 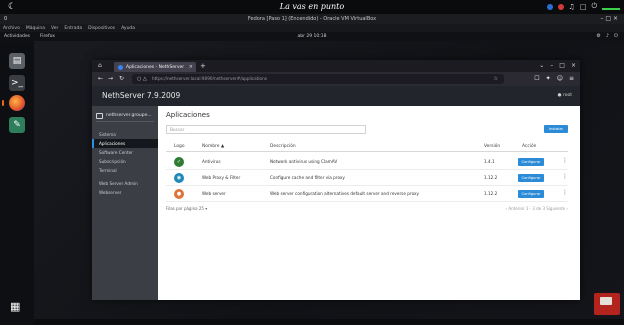 I want to click on page-navigation: ‹ Anterior 1 - 3 de 3 Siguiente ›, so click(x=537, y=208).